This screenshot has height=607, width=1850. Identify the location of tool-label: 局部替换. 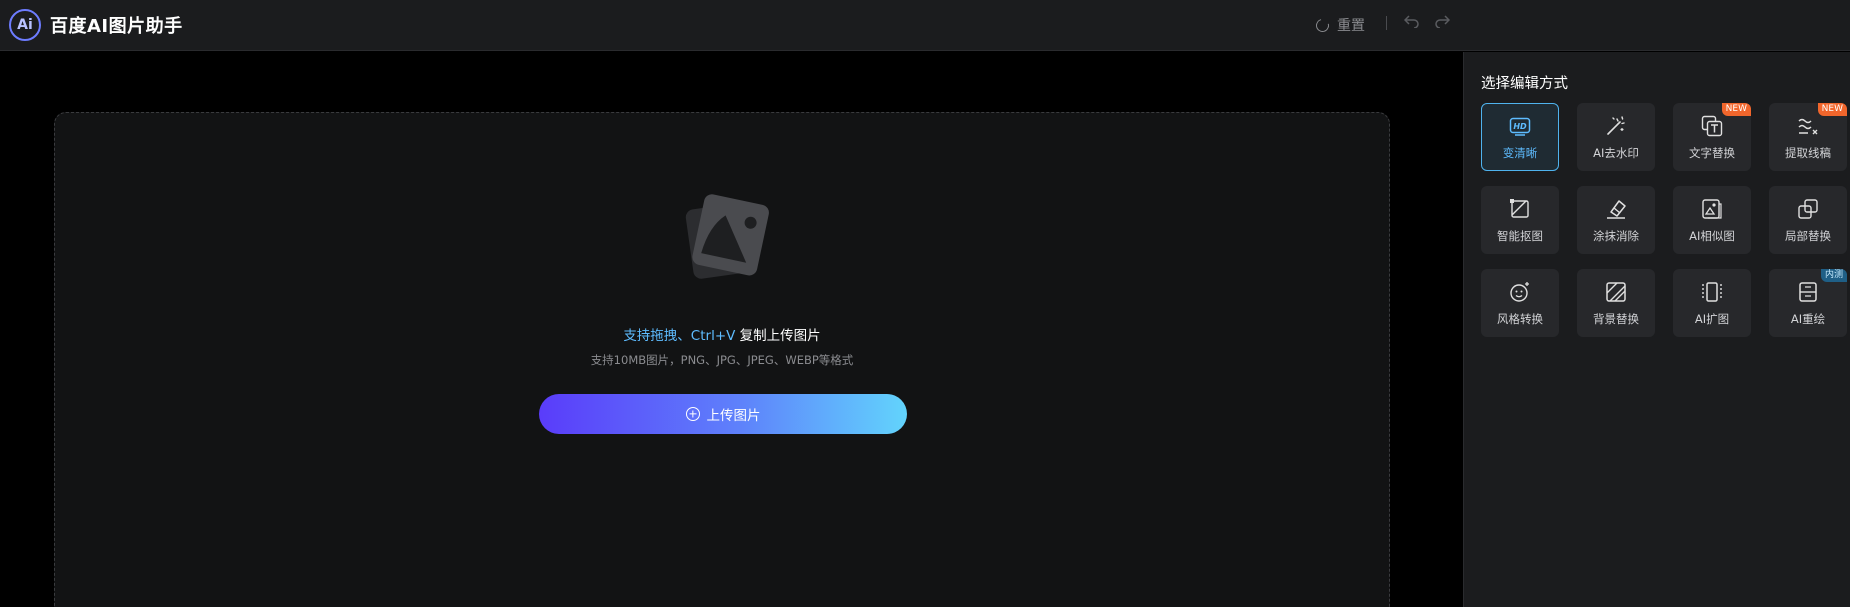
(1808, 236).